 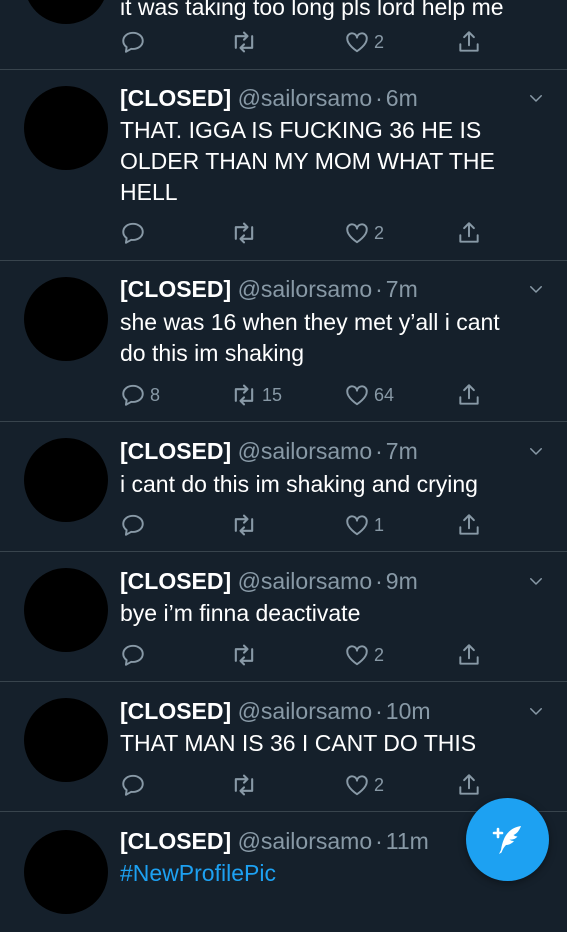 What do you see at coordinates (283, 525) in the screenshot?
I see `tweet-actions: 1` at bounding box center [283, 525].